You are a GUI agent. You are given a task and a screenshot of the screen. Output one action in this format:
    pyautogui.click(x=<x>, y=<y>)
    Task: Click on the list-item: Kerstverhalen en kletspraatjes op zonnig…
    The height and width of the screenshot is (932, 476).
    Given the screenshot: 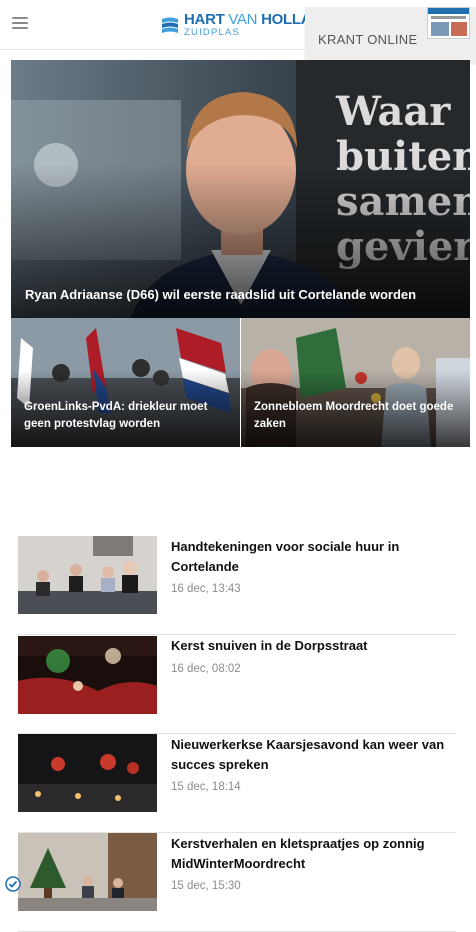 What is the action you would take?
    pyautogui.click(x=237, y=882)
    